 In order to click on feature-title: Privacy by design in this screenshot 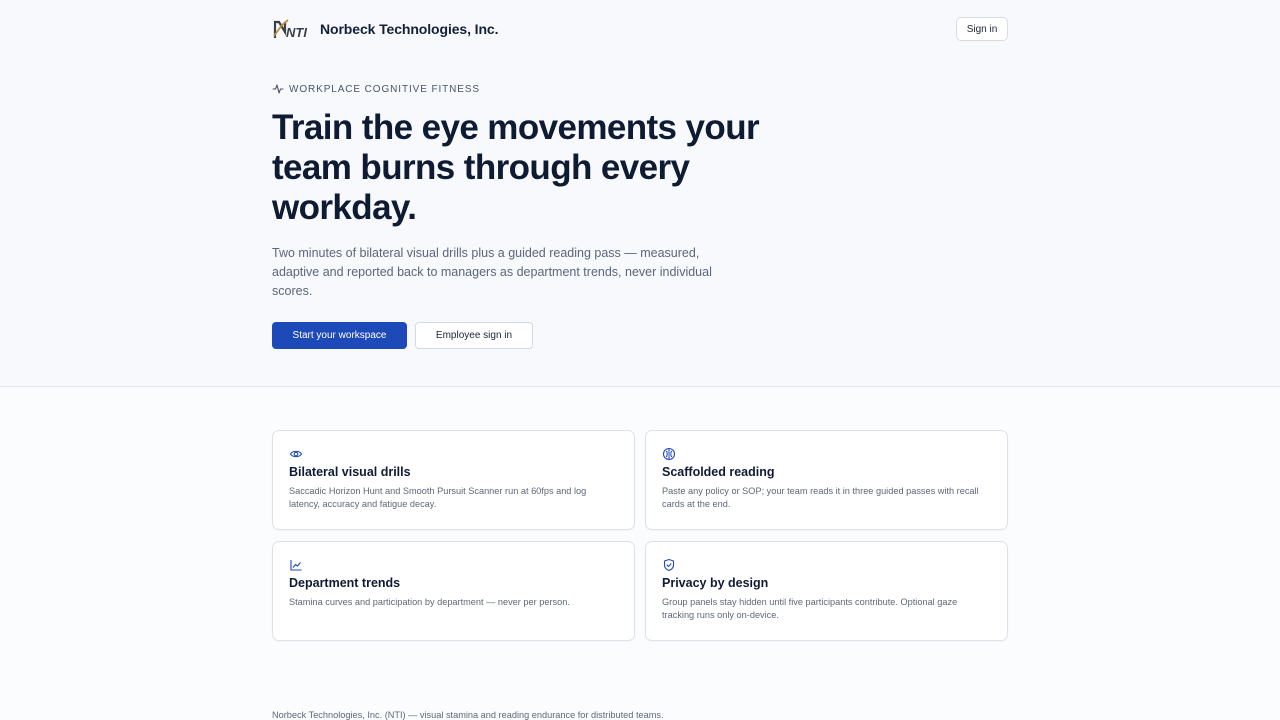, I will do `click(715, 583)`.